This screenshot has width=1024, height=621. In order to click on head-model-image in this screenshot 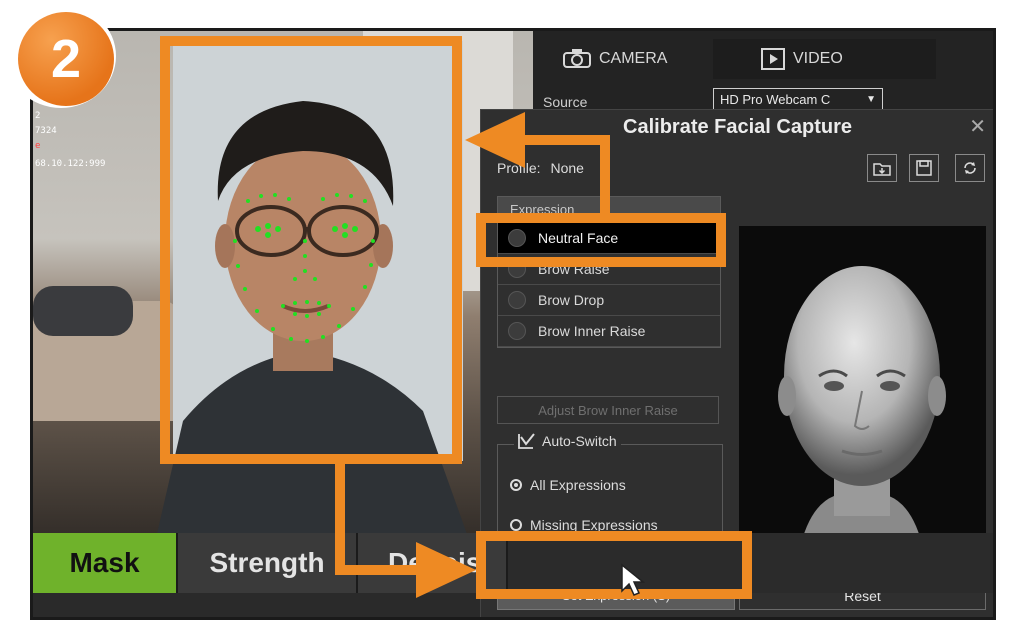, I will do `click(862, 409)`.